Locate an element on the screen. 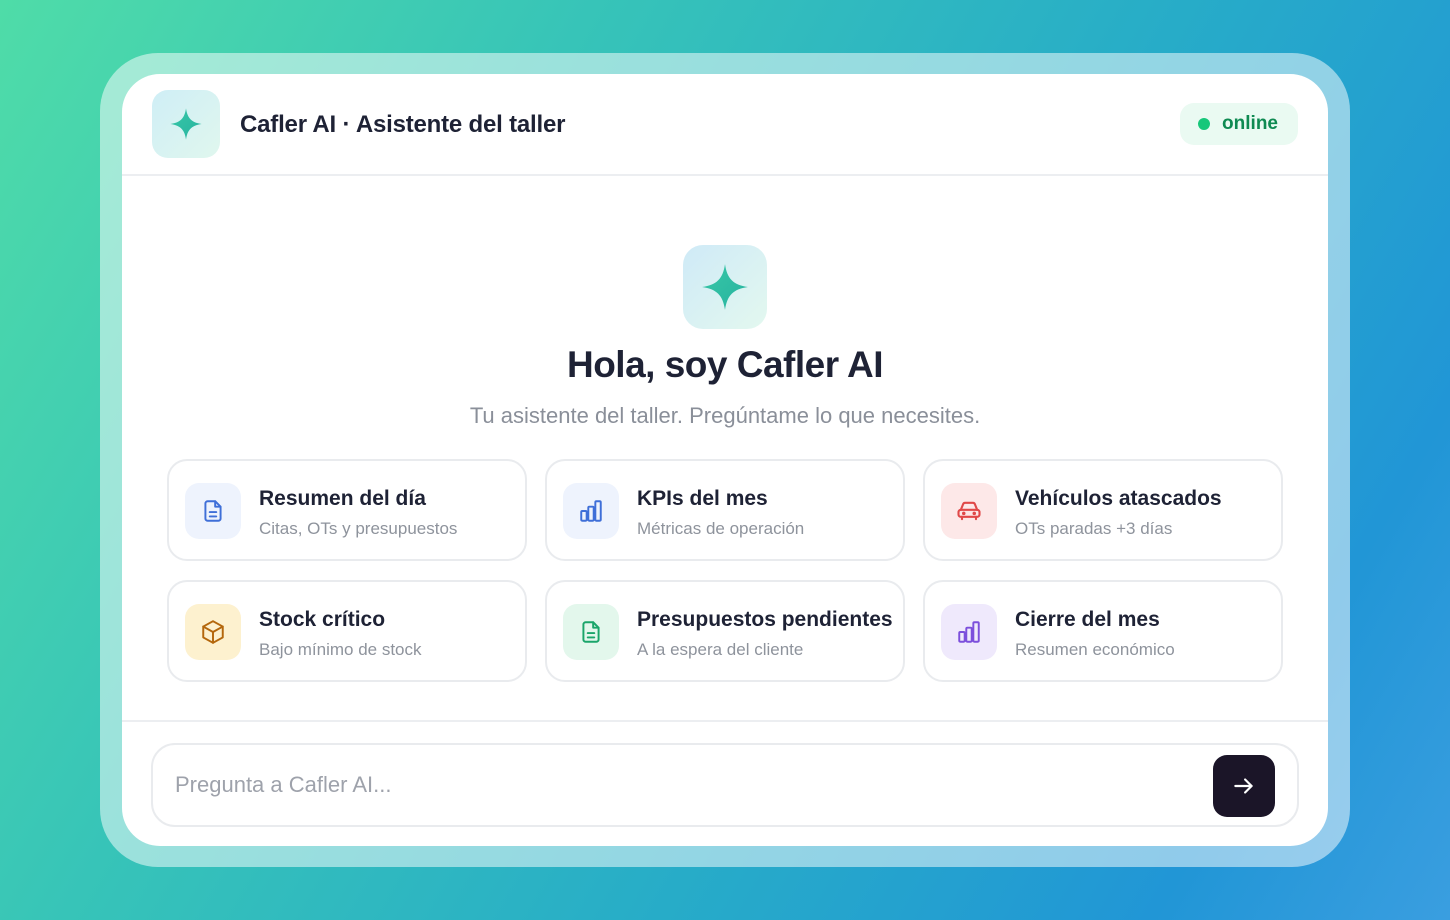  status-dot is located at coordinates (1204, 124).